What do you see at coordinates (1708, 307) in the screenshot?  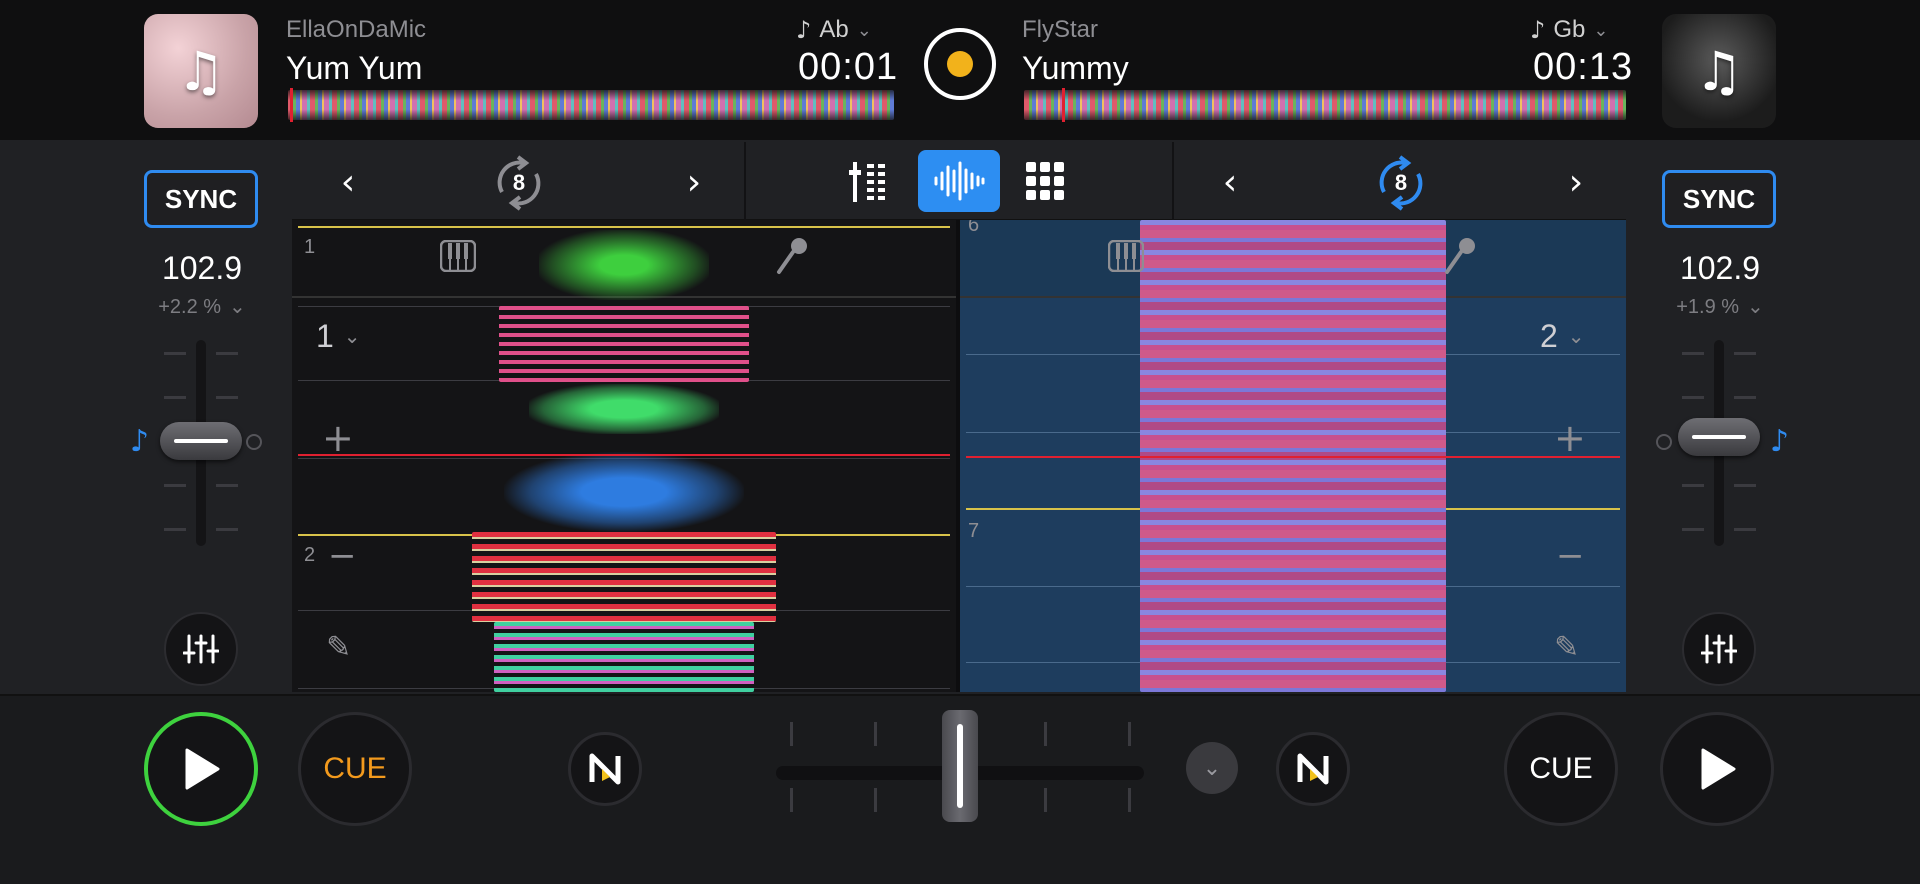 I see `deck-b-pitch-value: +1.9 %` at bounding box center [1708, 307].